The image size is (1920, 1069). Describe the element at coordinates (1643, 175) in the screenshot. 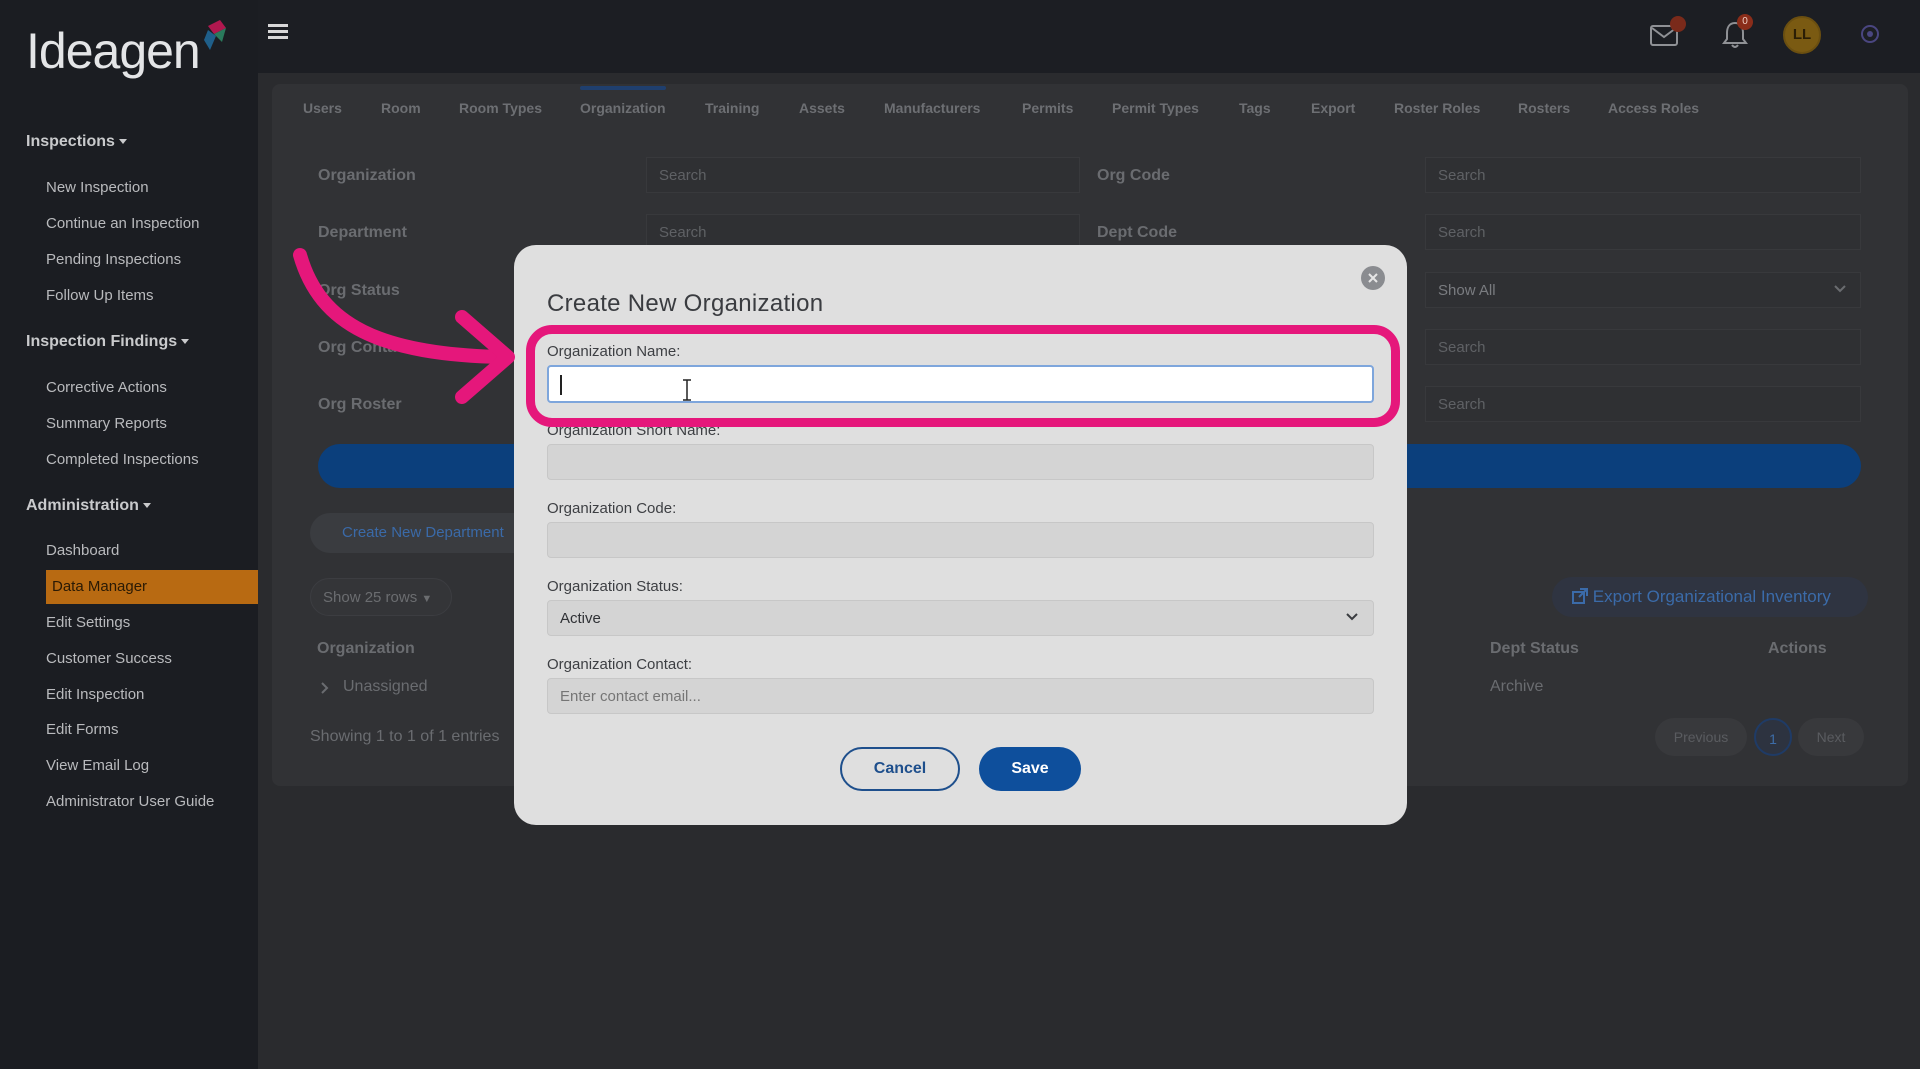

I see `filter-org-code-input: Search` at that location.